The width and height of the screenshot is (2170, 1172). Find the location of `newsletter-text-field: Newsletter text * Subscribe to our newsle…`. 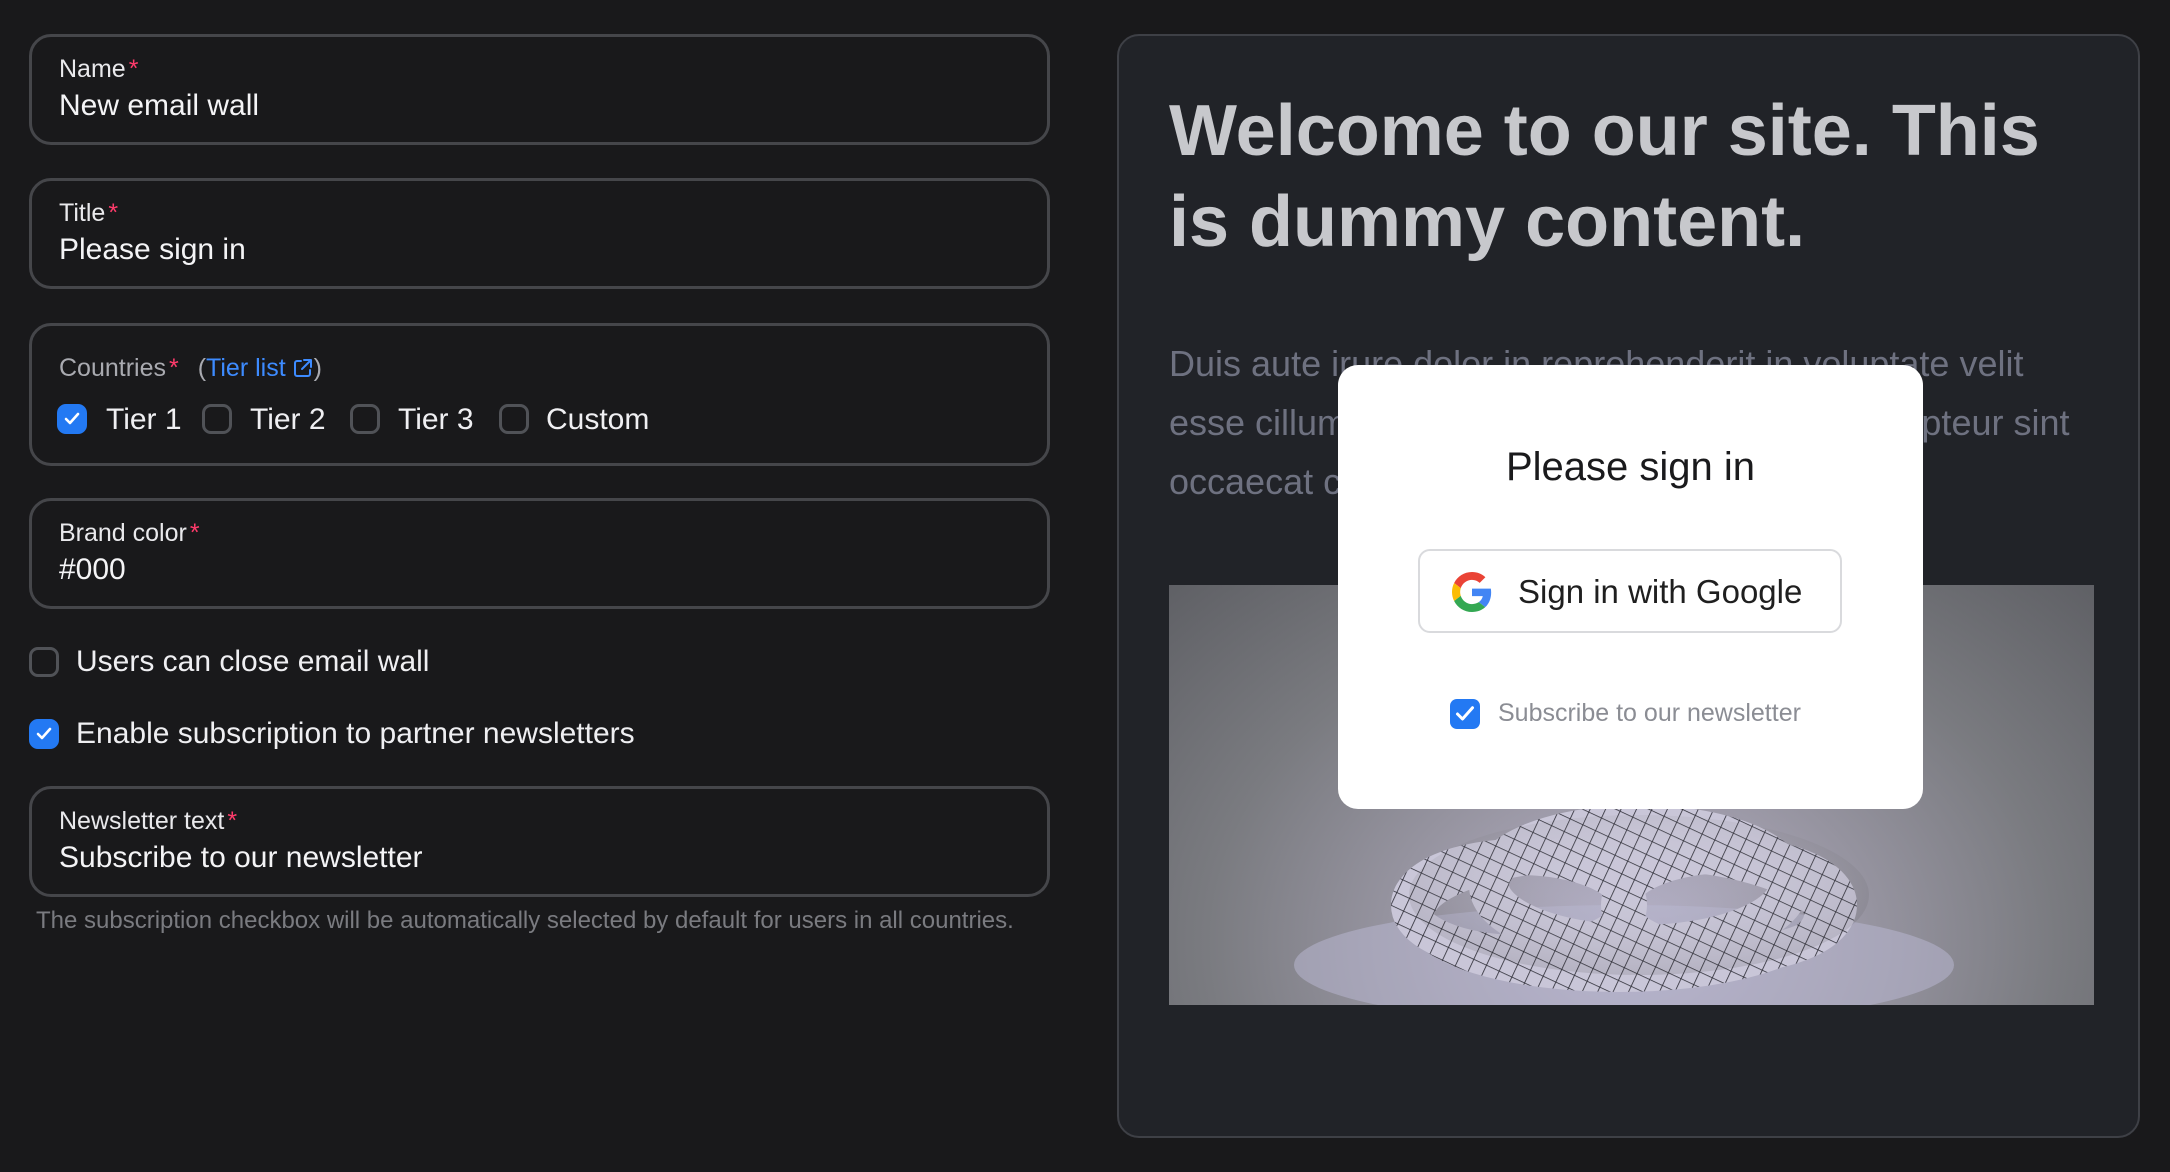

newsletter-text-field: Newsletter text * Subscribe to our newsle… is located at coordinates (539, 841).